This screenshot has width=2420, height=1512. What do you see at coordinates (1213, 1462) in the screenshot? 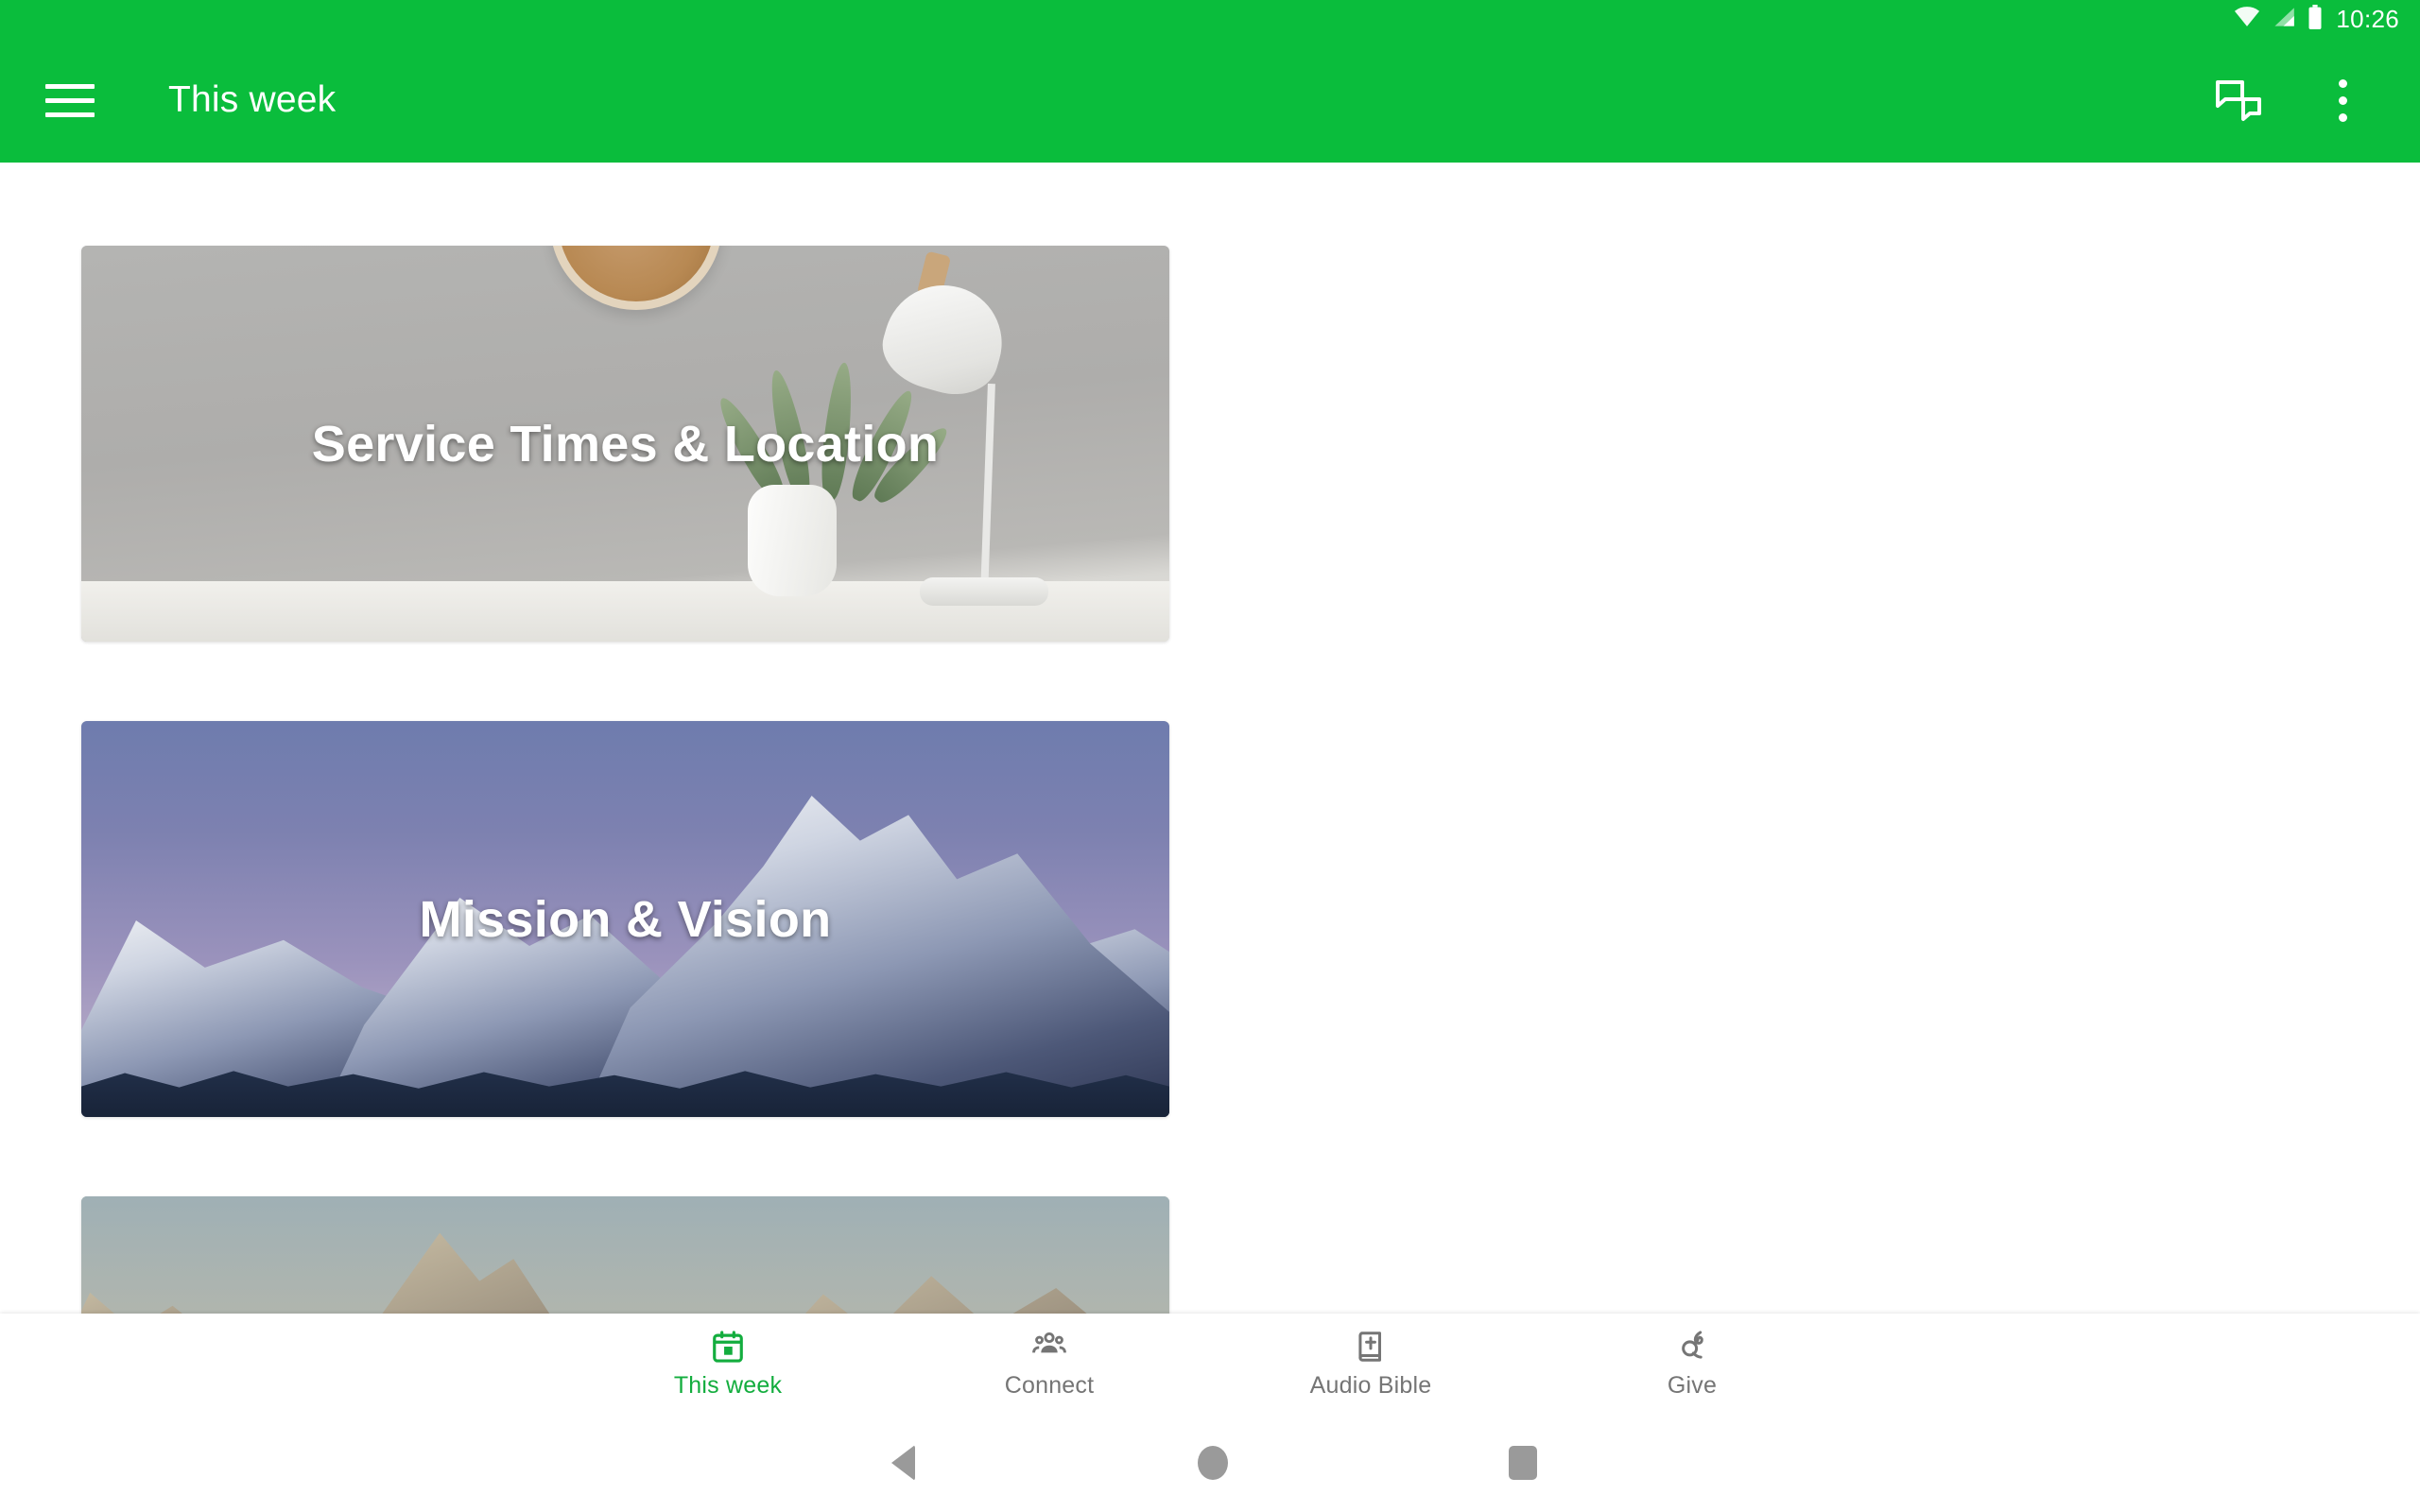
I see `home-circle-icon` at bounding box center [1213, 1462].